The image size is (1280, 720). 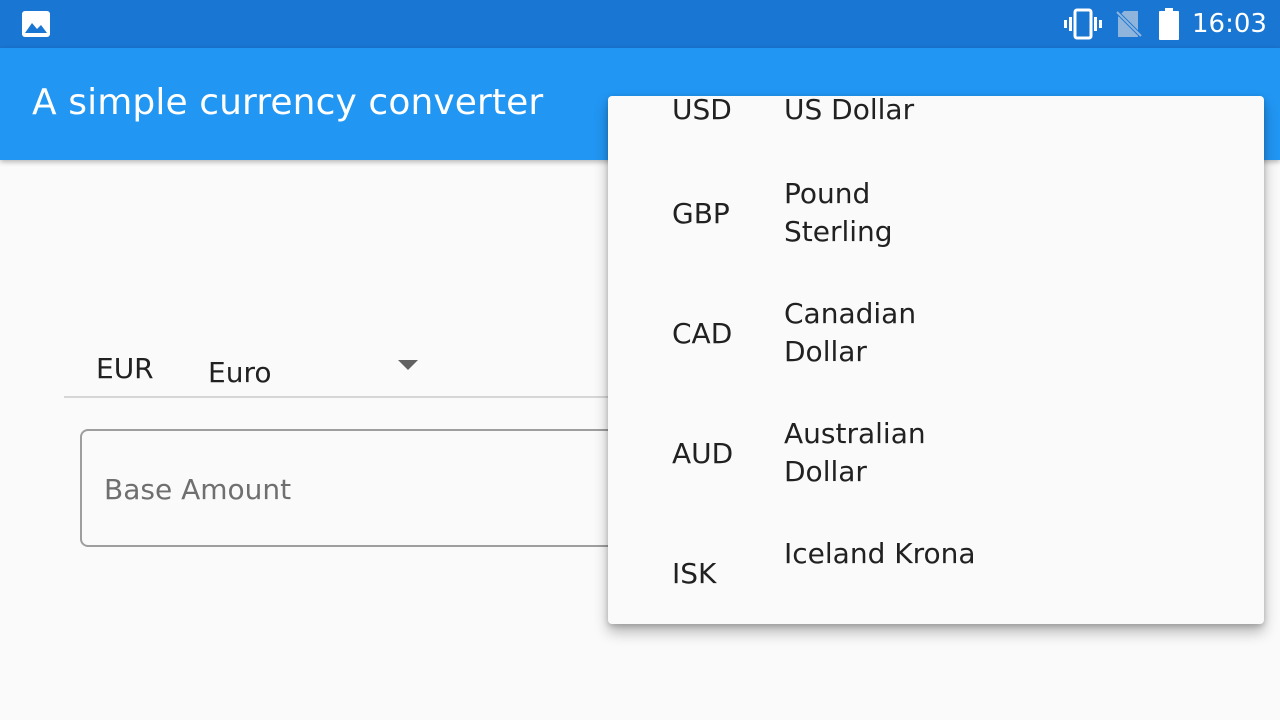 What do you see at coordinates (849, 111) in the screenshot?
I see `menu-item-name: US Dollar` at bounding box center [849, 111].